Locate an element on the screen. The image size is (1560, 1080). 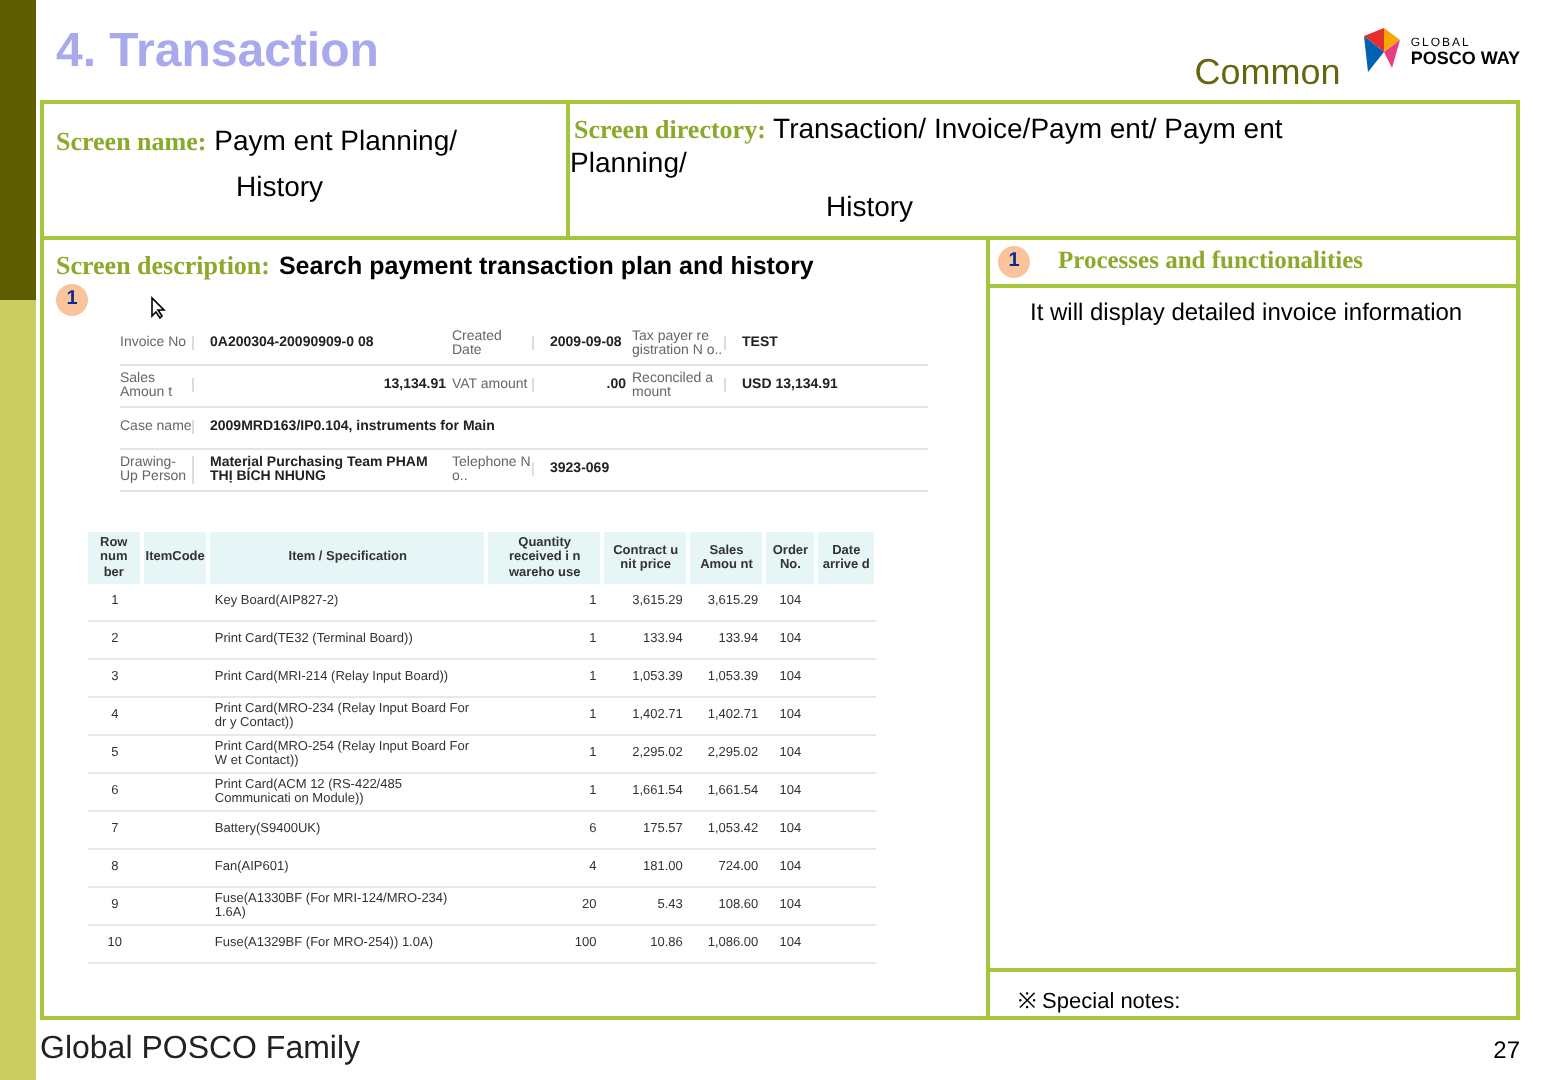
logo-text: POSCO WAY is located at coordinates (1465, 58).